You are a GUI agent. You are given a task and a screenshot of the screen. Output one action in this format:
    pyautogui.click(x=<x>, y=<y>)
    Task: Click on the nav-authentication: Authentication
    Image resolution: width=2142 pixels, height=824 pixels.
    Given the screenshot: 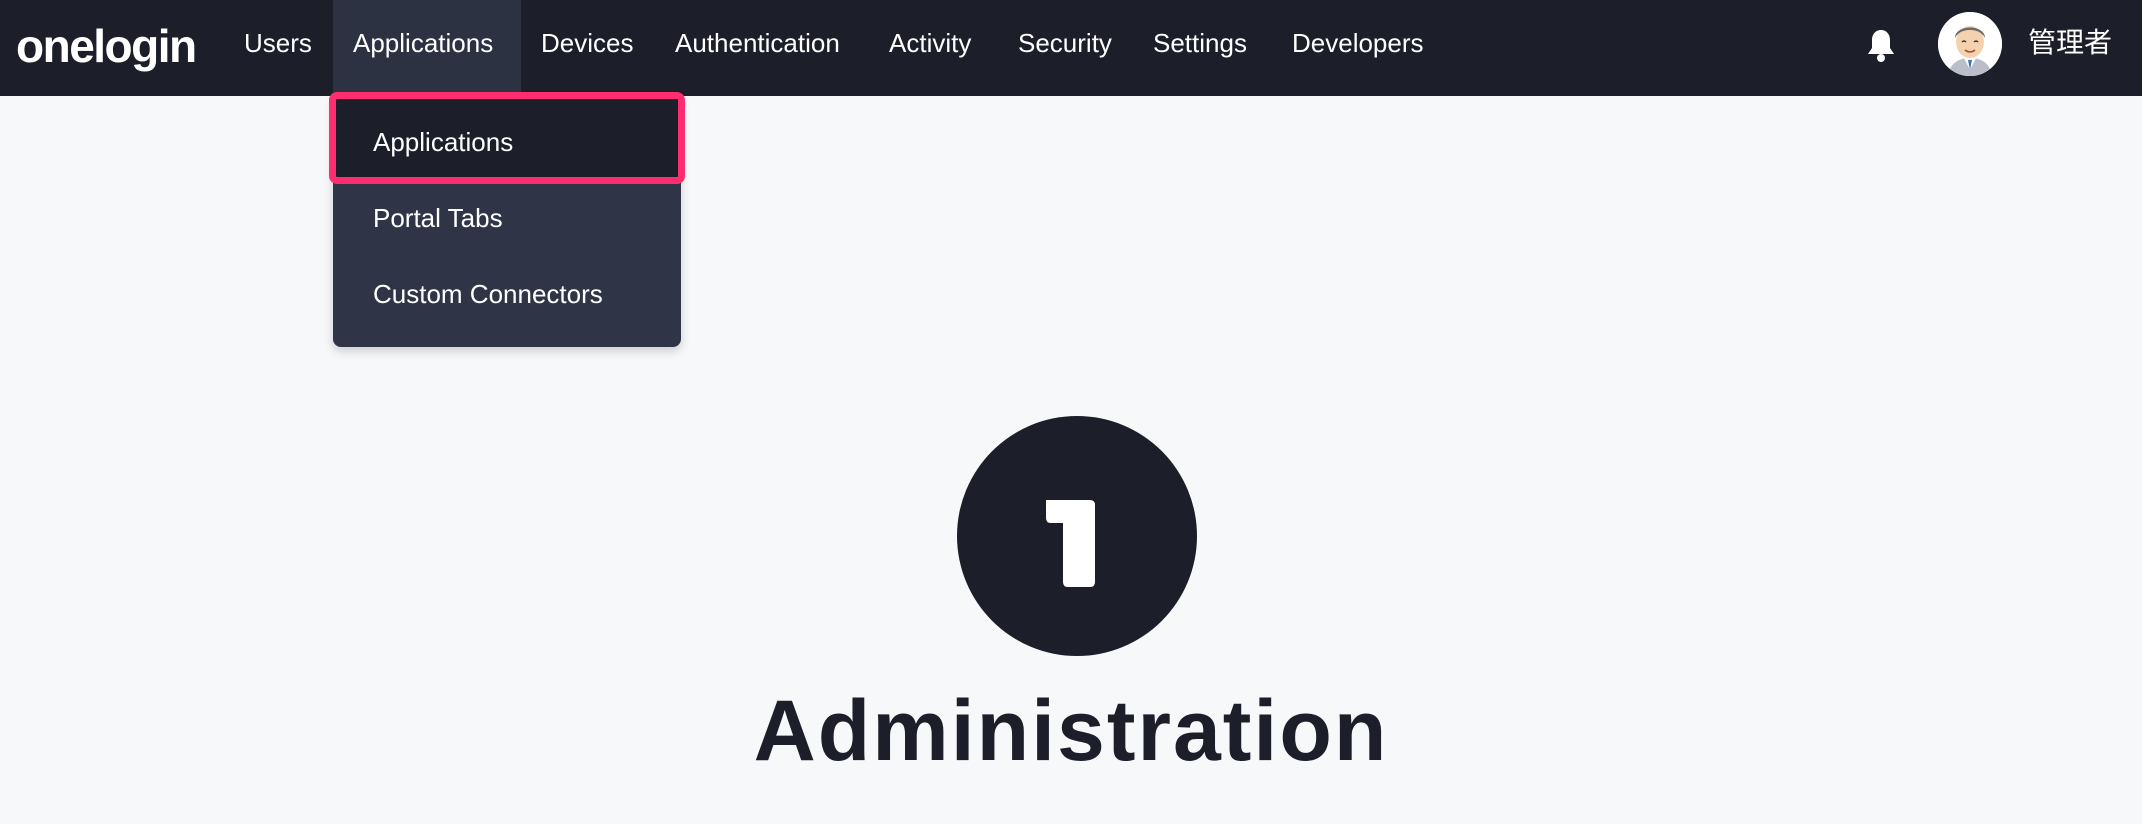 What is the action you would take?
    pyautogui.click(x=757, y=48)
    